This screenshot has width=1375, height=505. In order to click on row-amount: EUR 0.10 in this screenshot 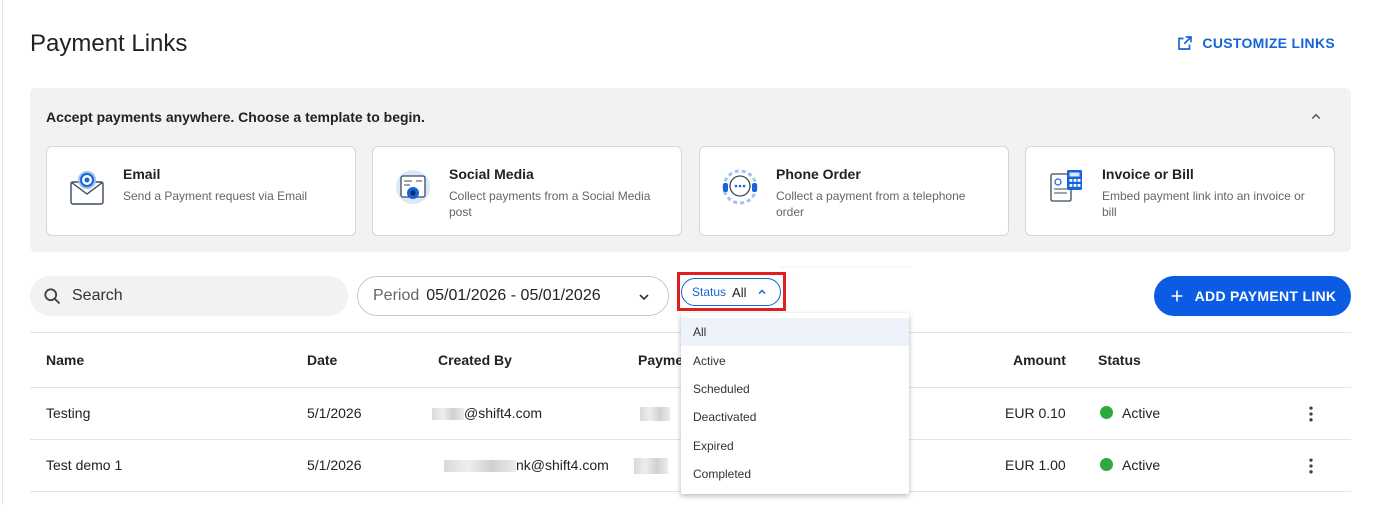, I will do `click(1035, 413)`.